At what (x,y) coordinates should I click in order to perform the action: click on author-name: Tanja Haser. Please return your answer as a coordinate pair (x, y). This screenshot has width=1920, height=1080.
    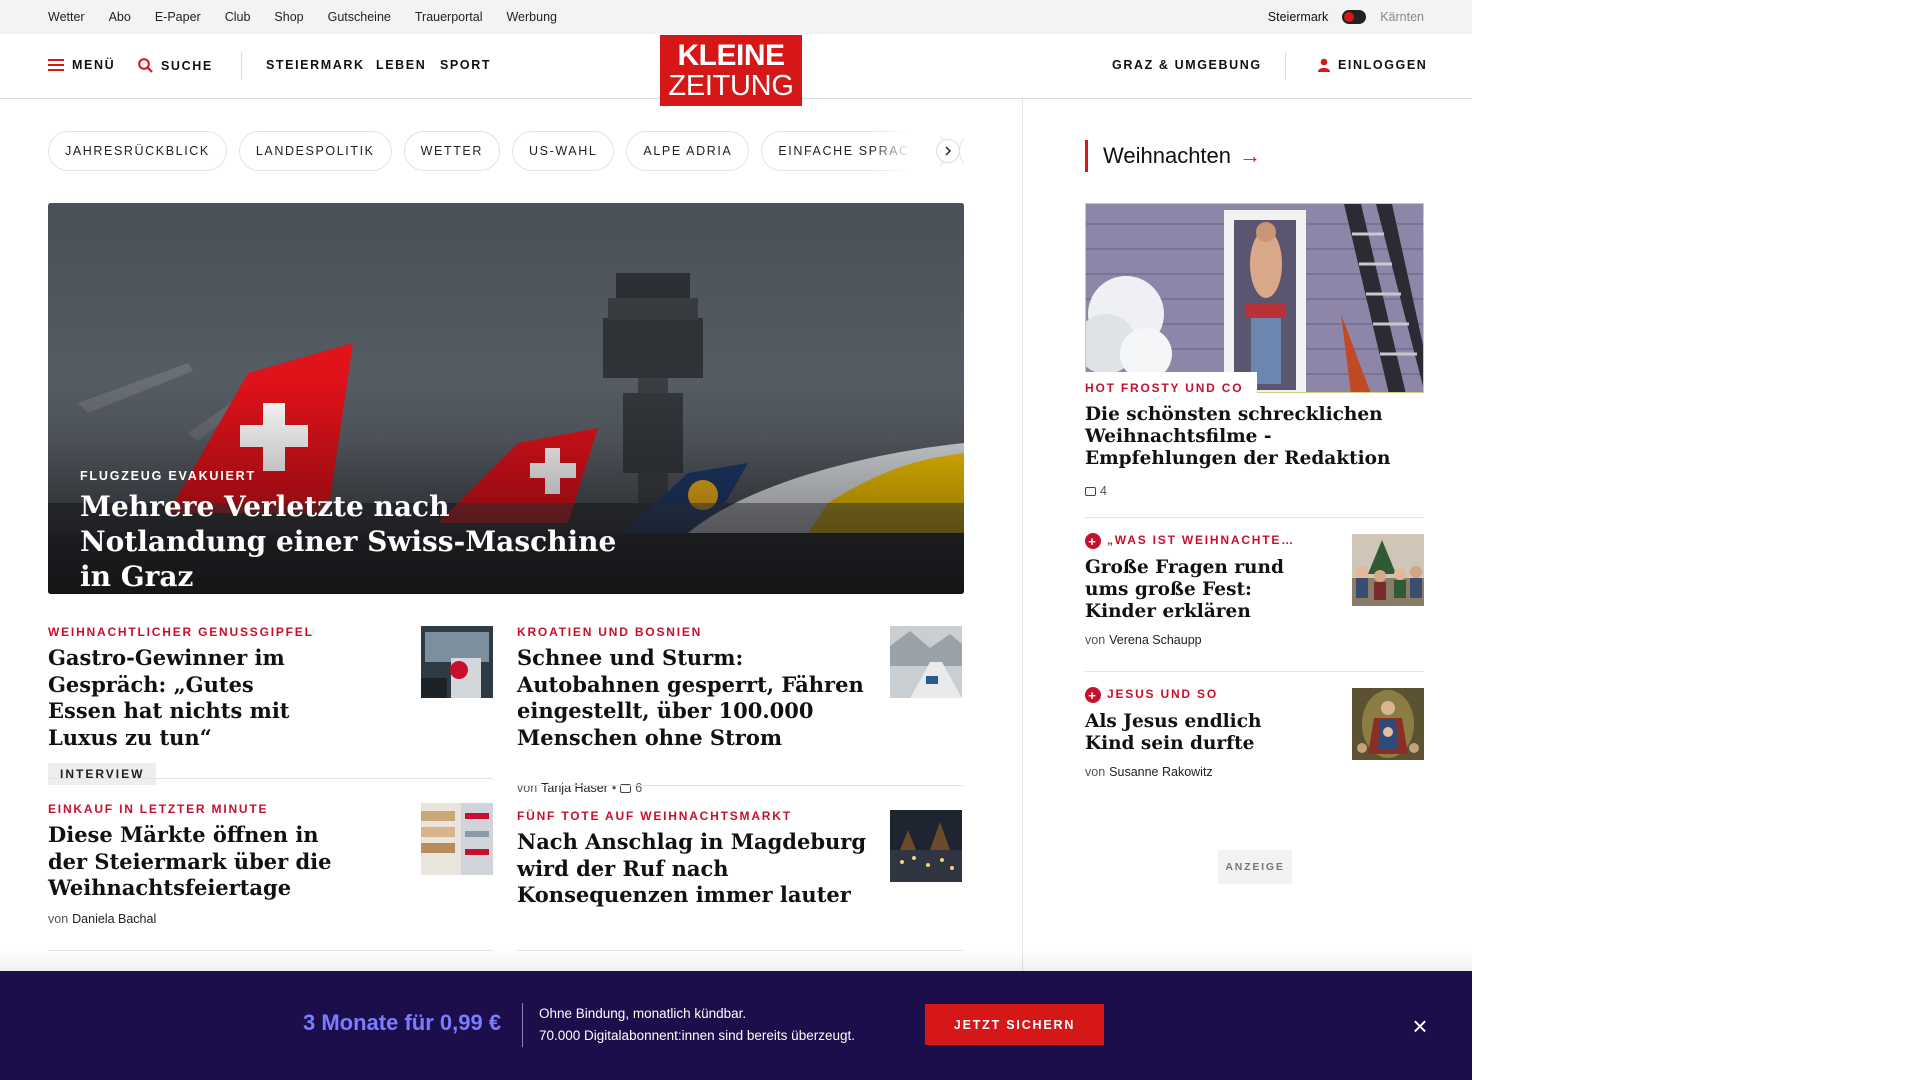
    Looking at the image, I should click on (574, 788).